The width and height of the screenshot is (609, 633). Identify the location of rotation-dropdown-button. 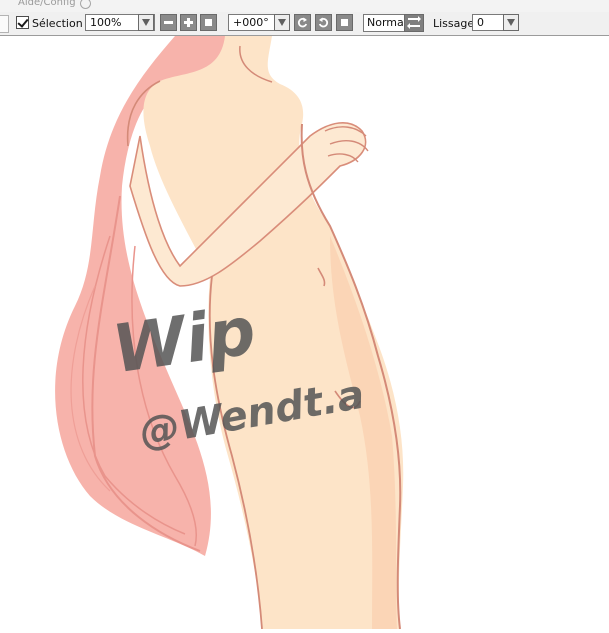
(282, 22).